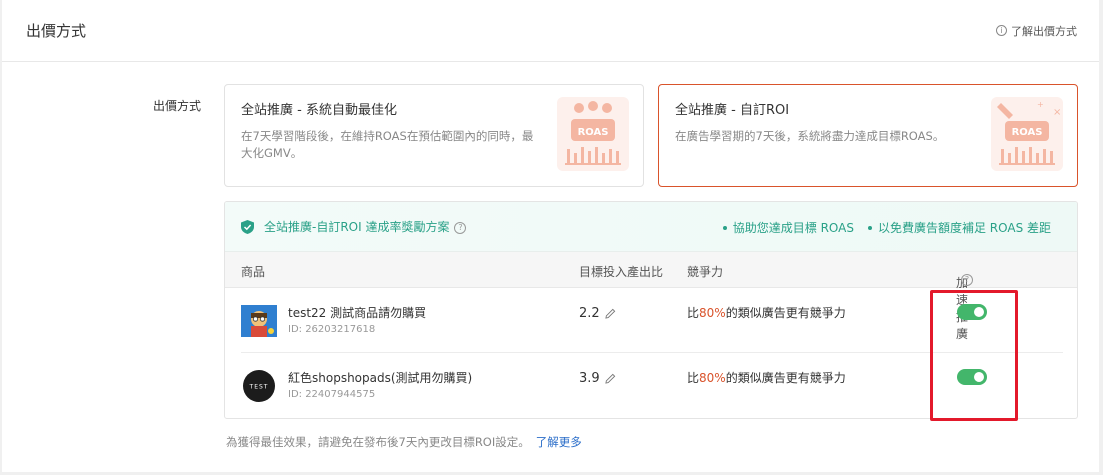 The width and height of the screenshot is (1103, 475). I want to click on roas-illustration: × + ROAS, so click(1027, 134).